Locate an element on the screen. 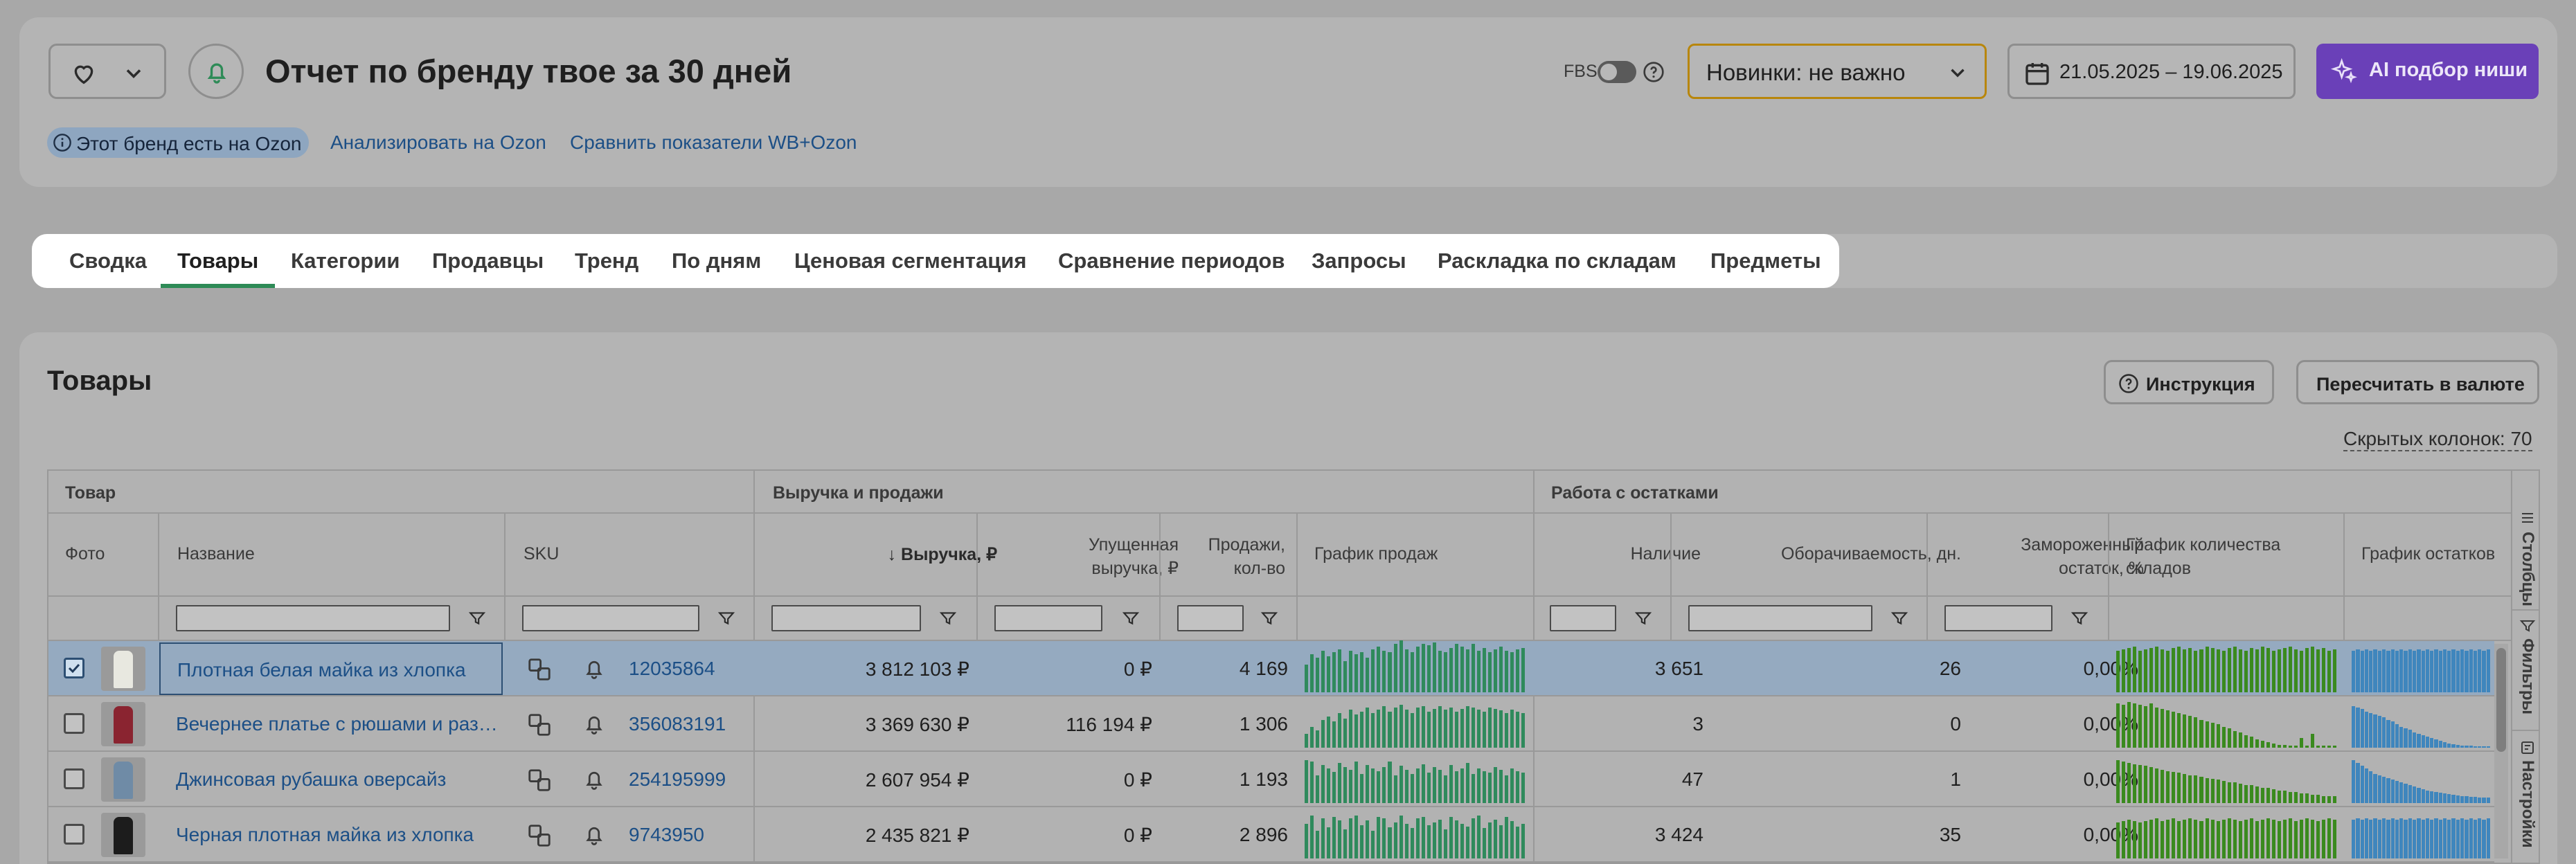 The width and height of the screenshot is (2576, 864). tab-period-comparison: Сравнение периодов is located at coordinates (1171, 261).